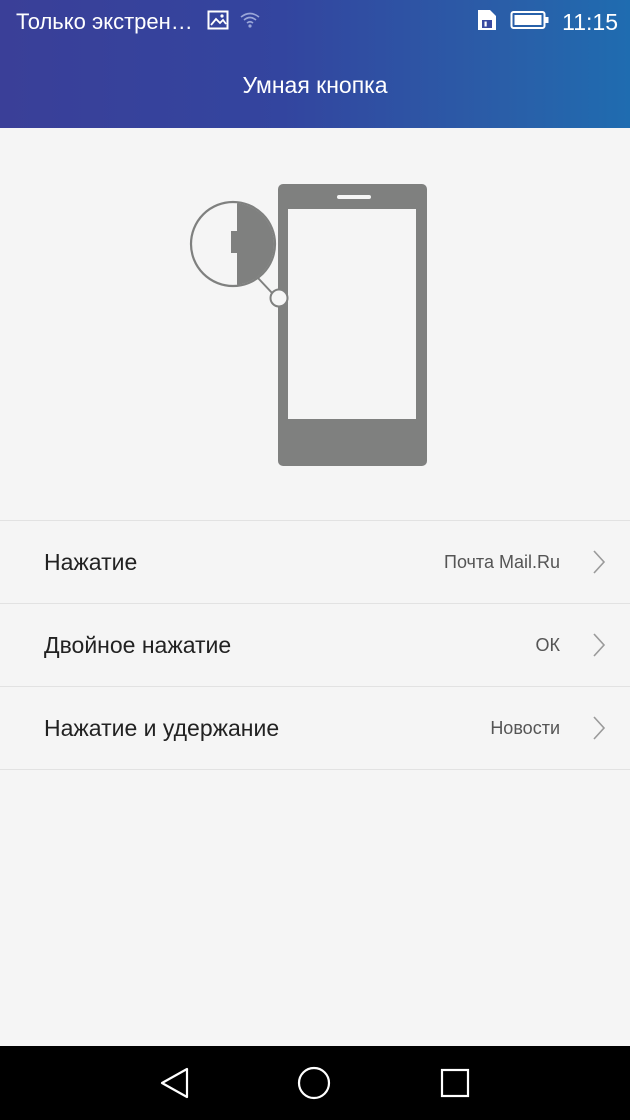 The image size is (630, 1120). Describe the element at coordinates (314, 1085) in the screenshot. I see `home-icon` at that location.